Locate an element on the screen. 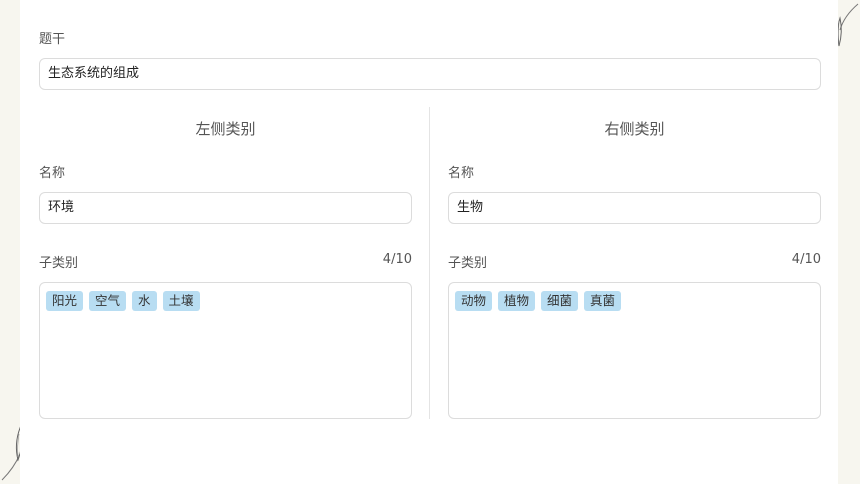 The image size is (860, 484). right-category-title: 右侧类别 is located at coordinates (634, 129).